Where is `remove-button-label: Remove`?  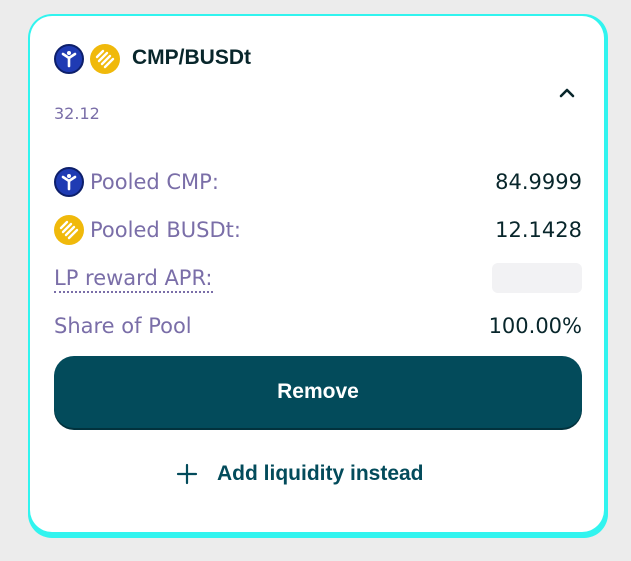 remove-button-label: Remove is located at coordinates (318, 391).